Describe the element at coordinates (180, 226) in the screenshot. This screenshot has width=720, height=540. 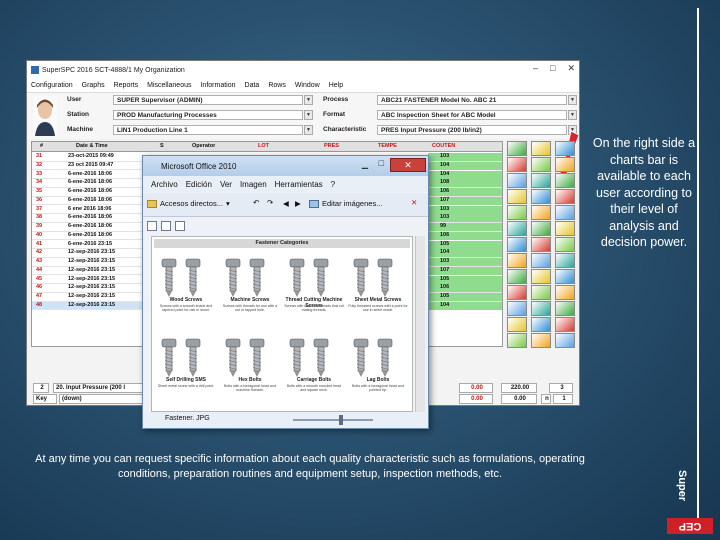
I see `email-icon` at that location.